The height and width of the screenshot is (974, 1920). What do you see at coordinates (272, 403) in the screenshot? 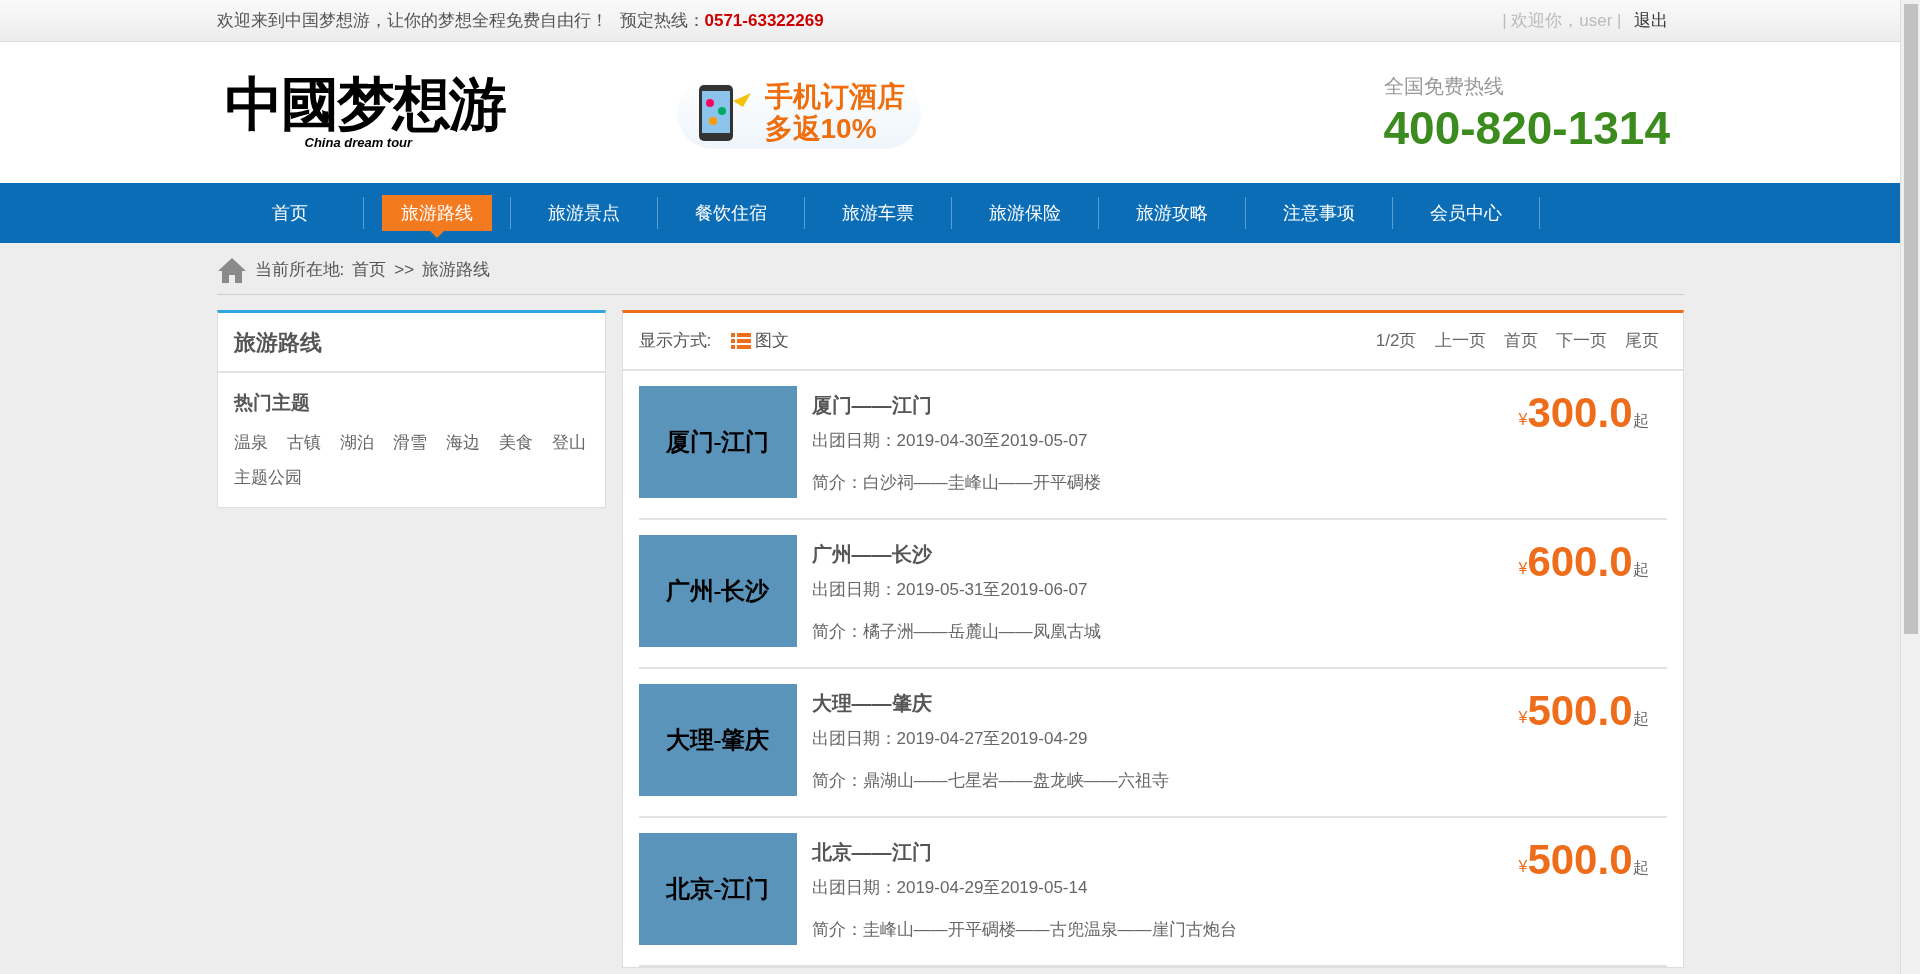
I see `section-title: 热门主题` at bounding box center [272, 403].